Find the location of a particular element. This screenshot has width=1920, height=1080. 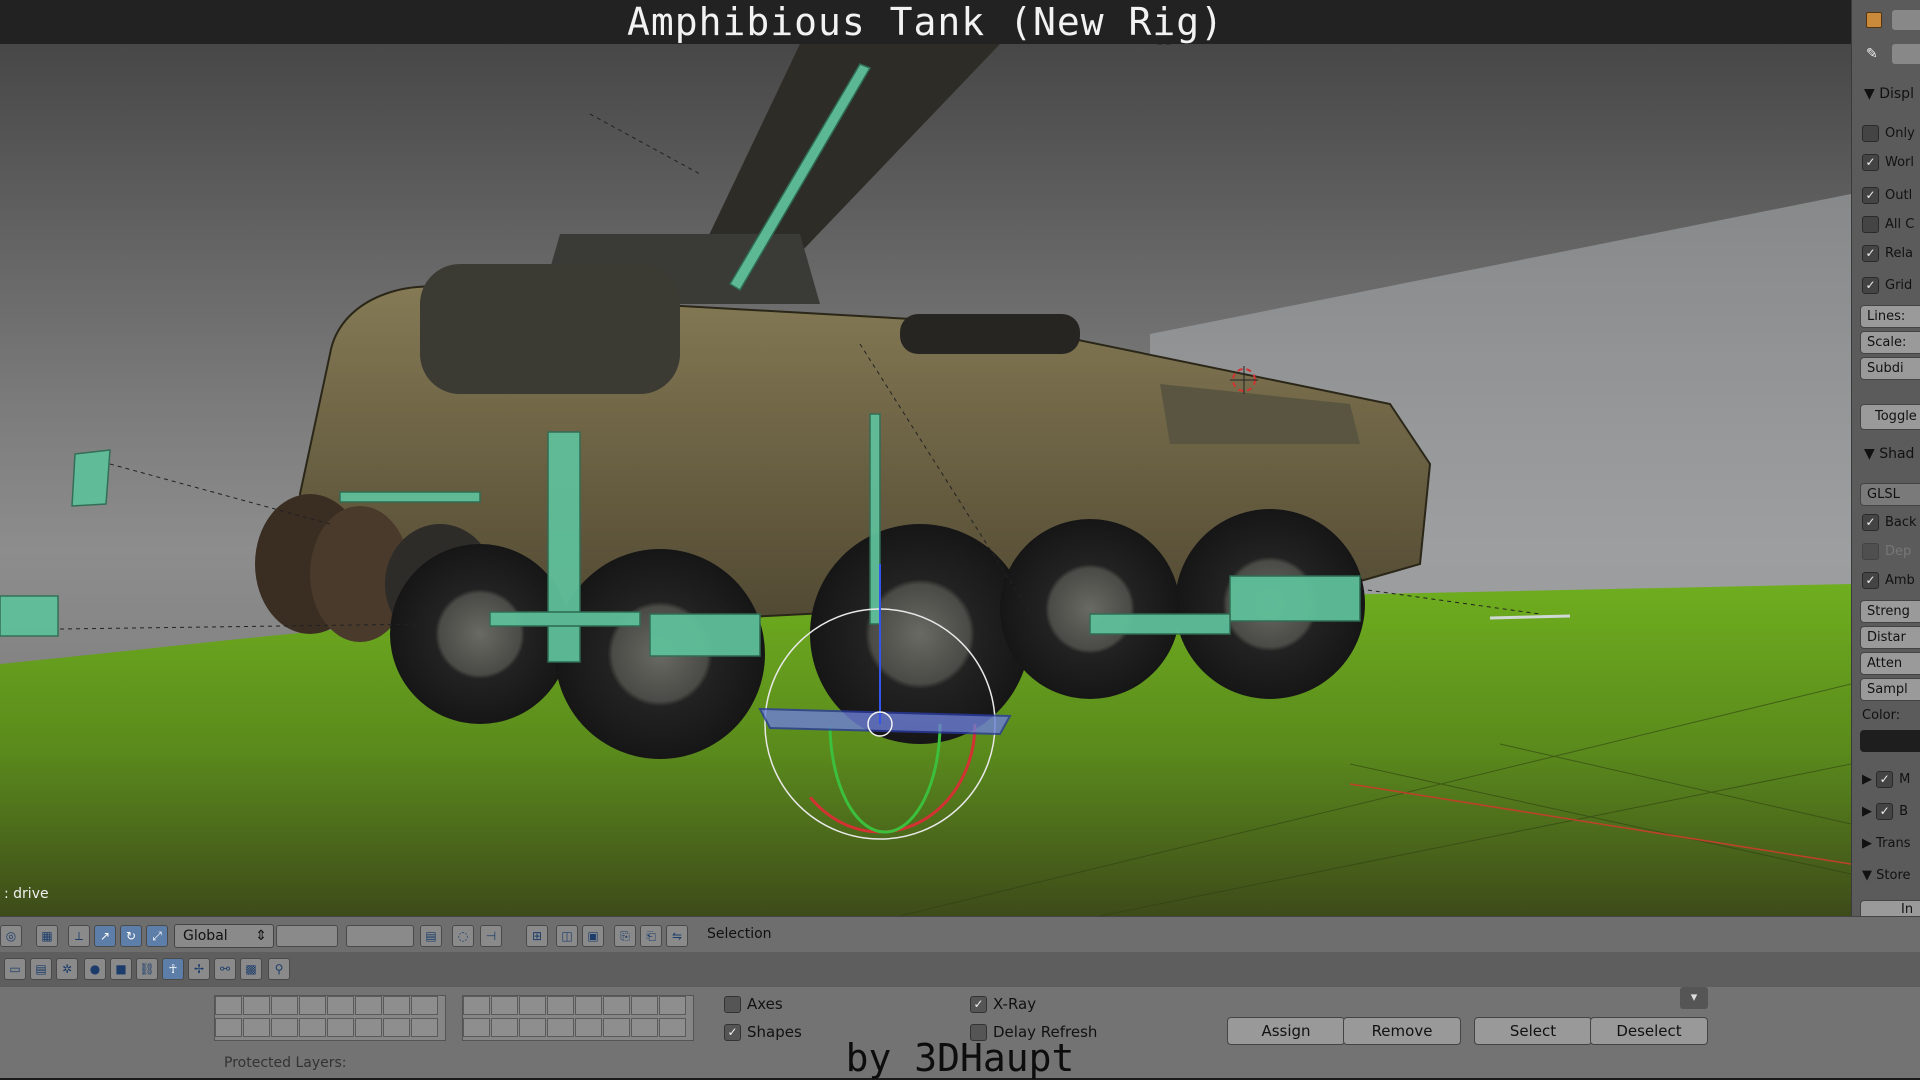

section-shading-header: ▼ Shad is located at coordinates (1889, 454).